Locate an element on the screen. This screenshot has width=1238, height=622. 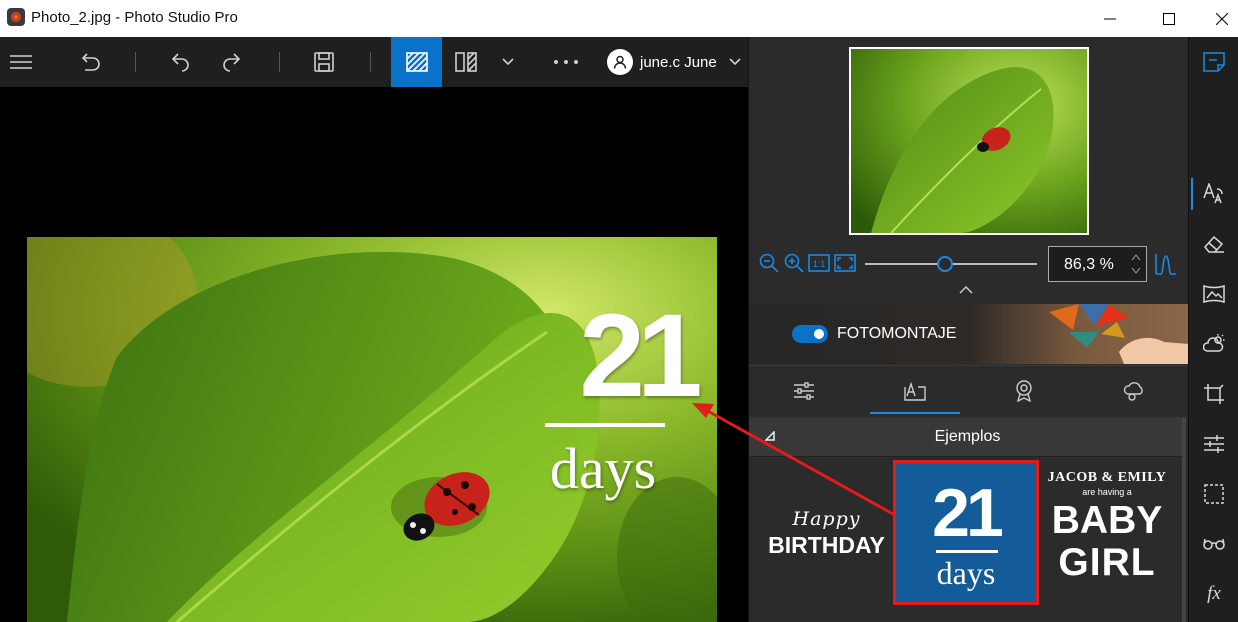
panel-scrollbar is located at coordinates (1184, 520).